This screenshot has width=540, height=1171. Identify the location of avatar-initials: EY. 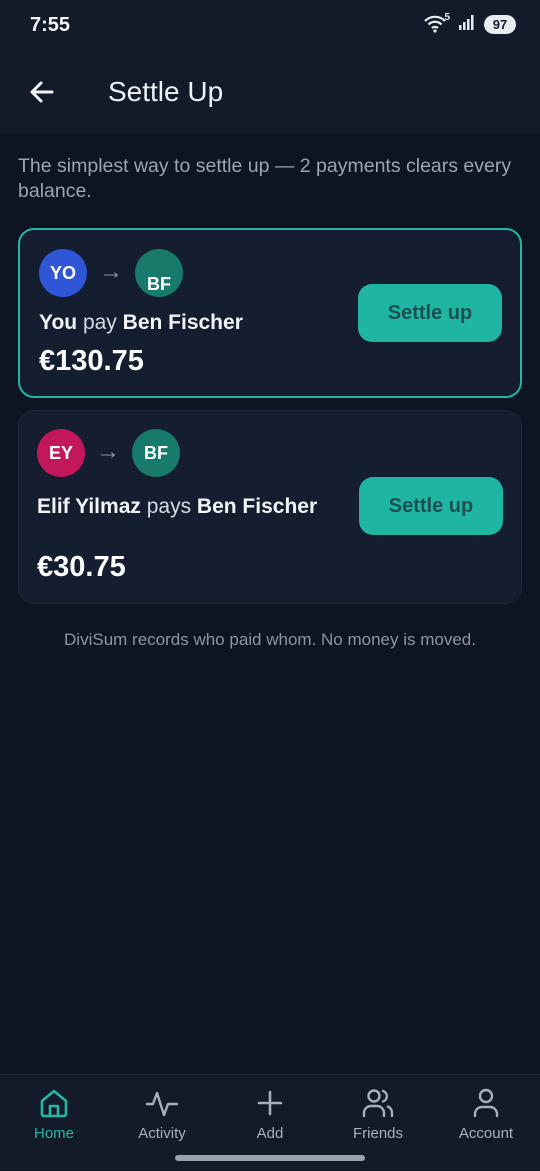
(60, 452).